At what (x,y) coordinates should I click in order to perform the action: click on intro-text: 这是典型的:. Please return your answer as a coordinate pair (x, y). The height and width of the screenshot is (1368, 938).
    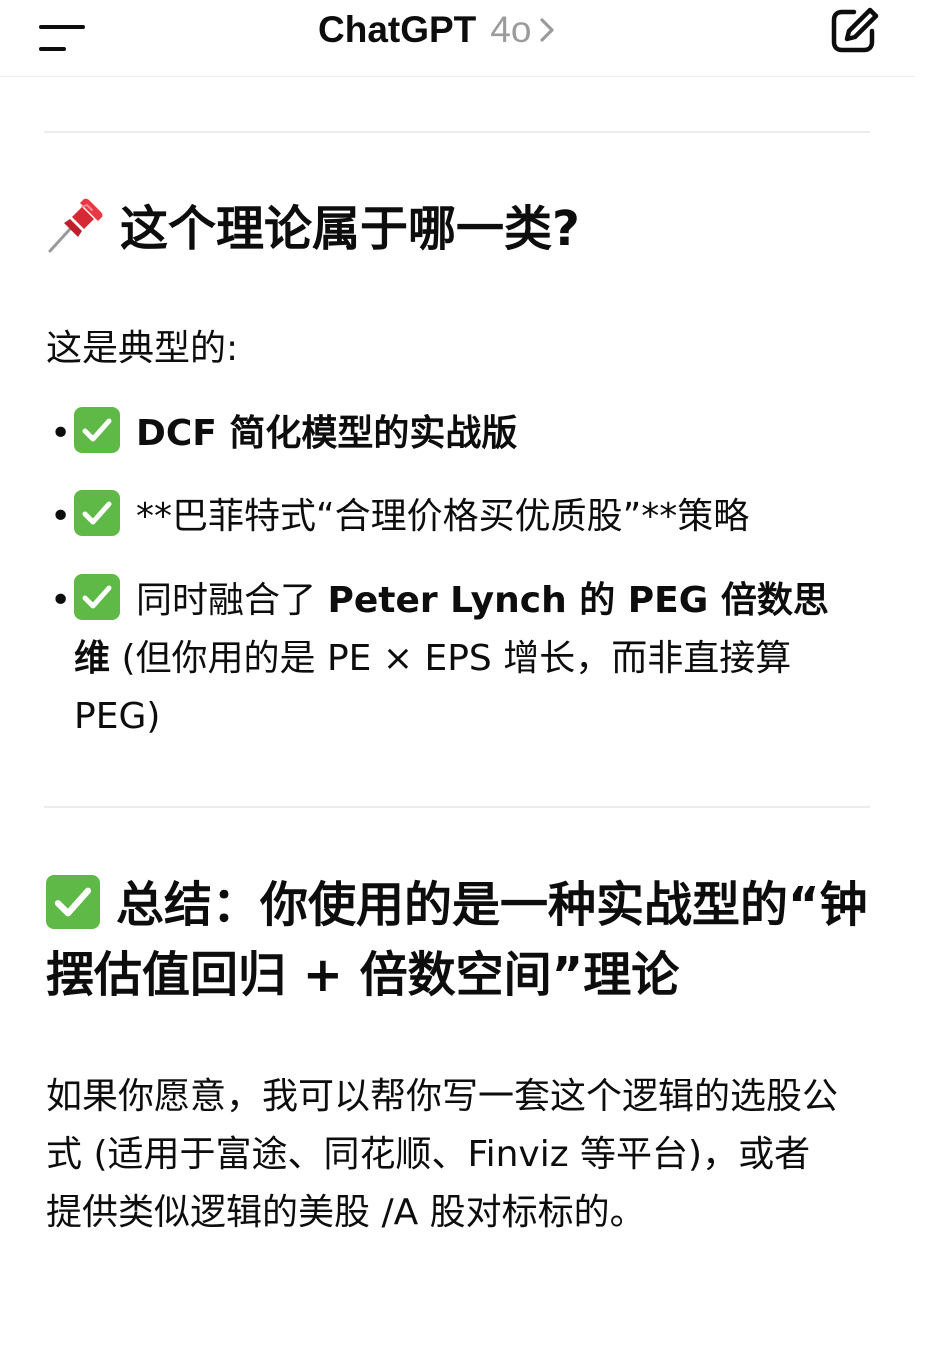
    Looking at the image, I should click on (142, 348).